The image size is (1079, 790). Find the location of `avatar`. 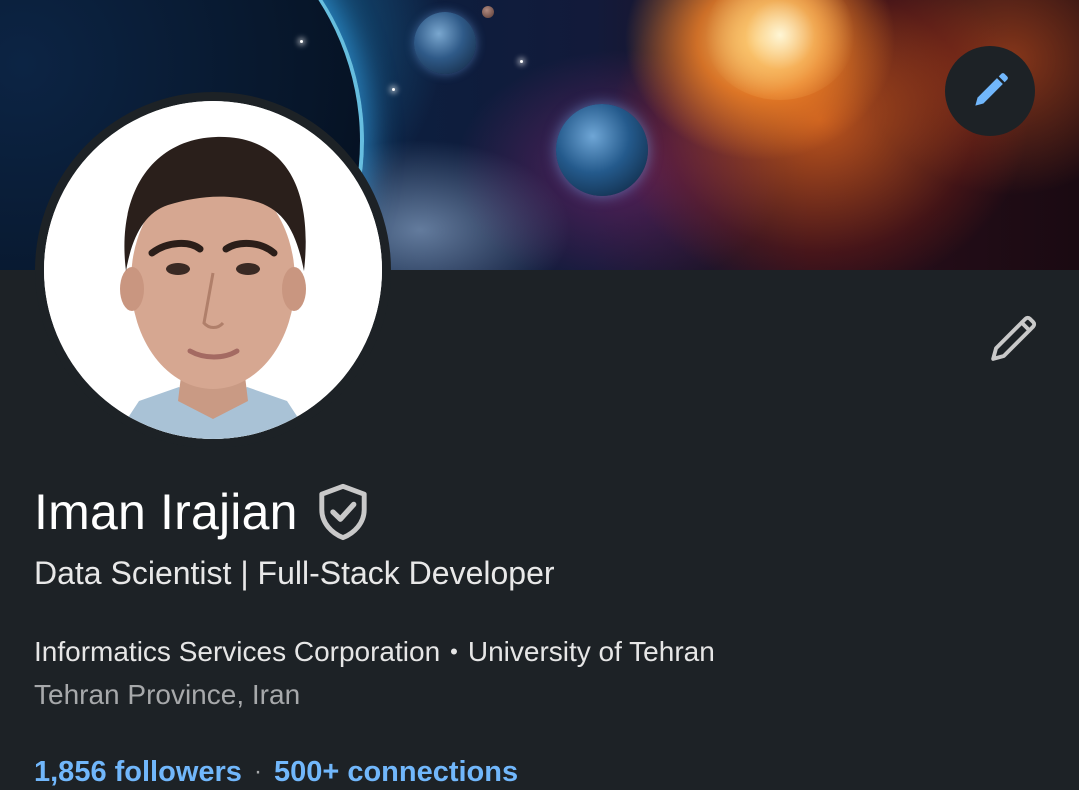

avatar is located at coordinates (213, 270).